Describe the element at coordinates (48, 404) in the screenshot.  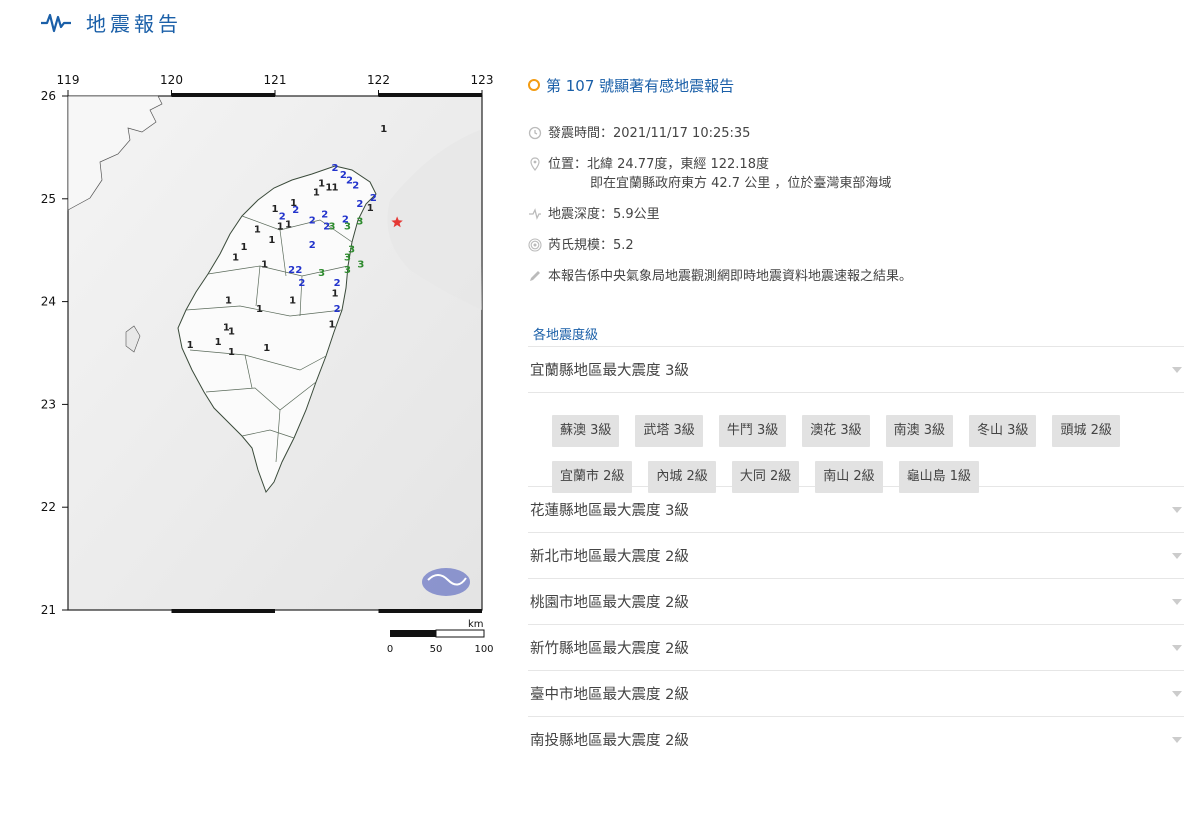
I see `lat-tick-label: 23` at that location.